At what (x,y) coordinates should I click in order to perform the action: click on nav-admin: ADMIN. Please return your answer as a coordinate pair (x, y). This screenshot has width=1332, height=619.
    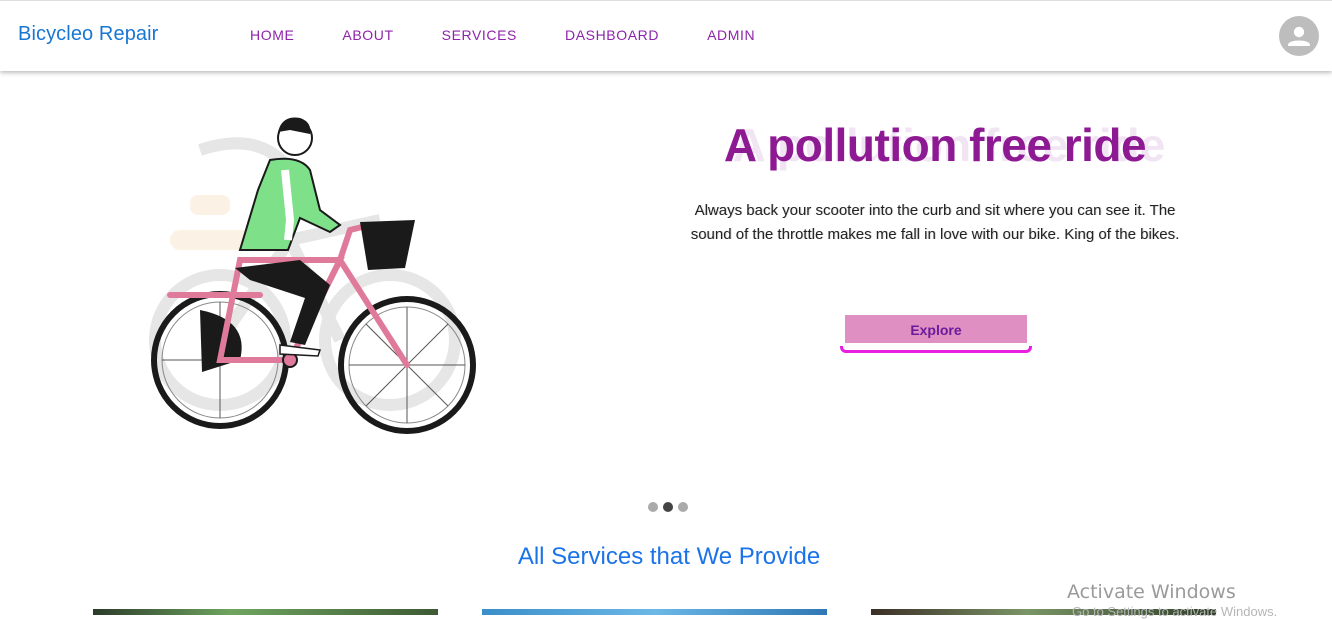
    Looking at the image, I should click on (731, 36).